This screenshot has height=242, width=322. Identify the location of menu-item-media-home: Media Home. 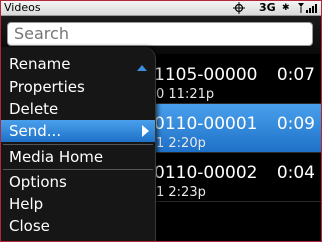
(78, 157).